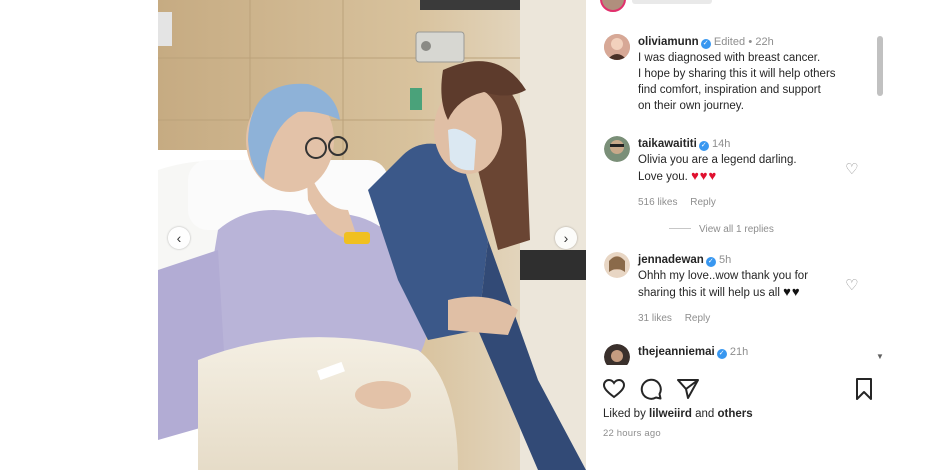 The height and width of the screenshot is (470, 932). I want to click on liked-by-summary: Liked by lilweiird and others, so click(678, 414).